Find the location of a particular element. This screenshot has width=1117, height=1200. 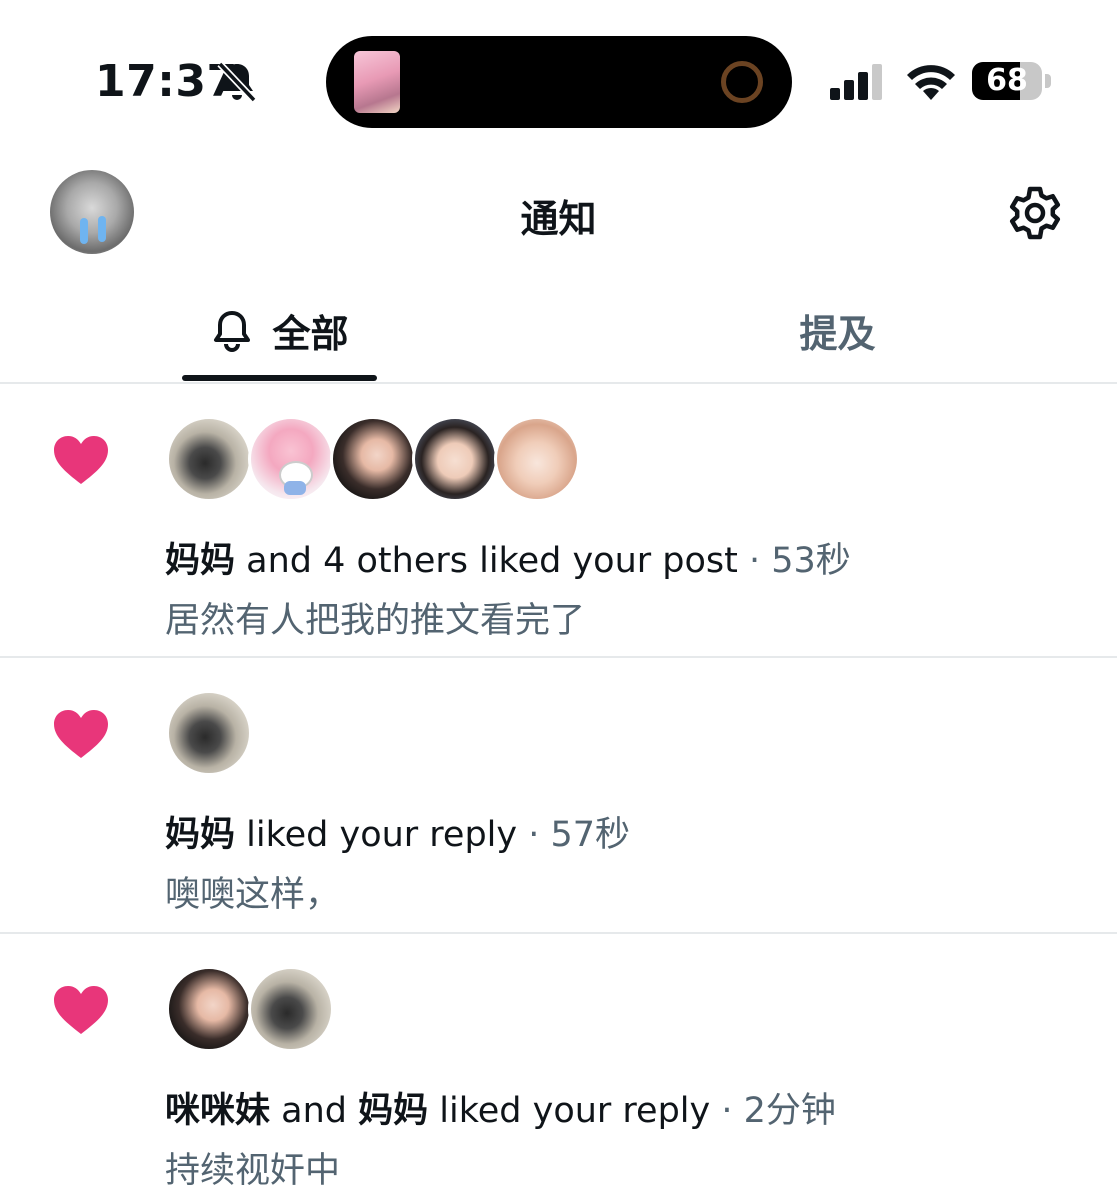

now-playing-artwork is located at coordinates (377, 82).